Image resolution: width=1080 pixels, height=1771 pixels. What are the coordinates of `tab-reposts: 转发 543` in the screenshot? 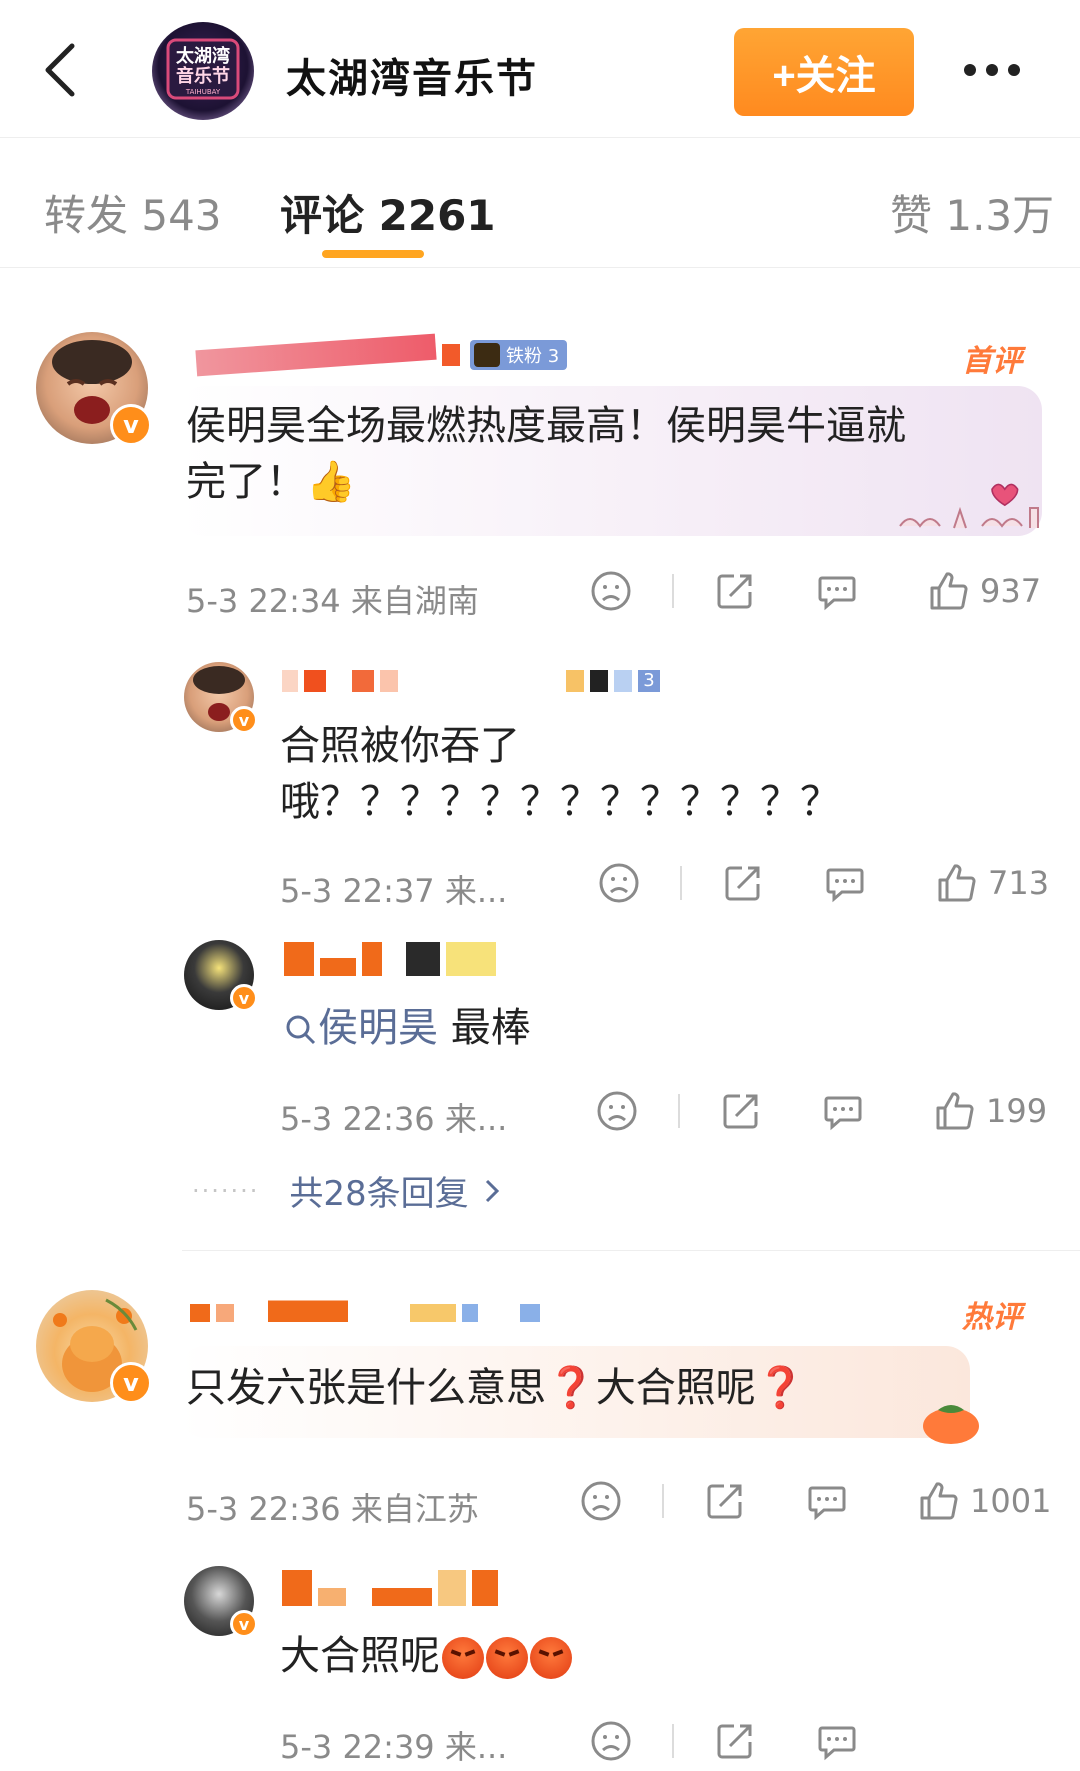 It's located at (133, 212).